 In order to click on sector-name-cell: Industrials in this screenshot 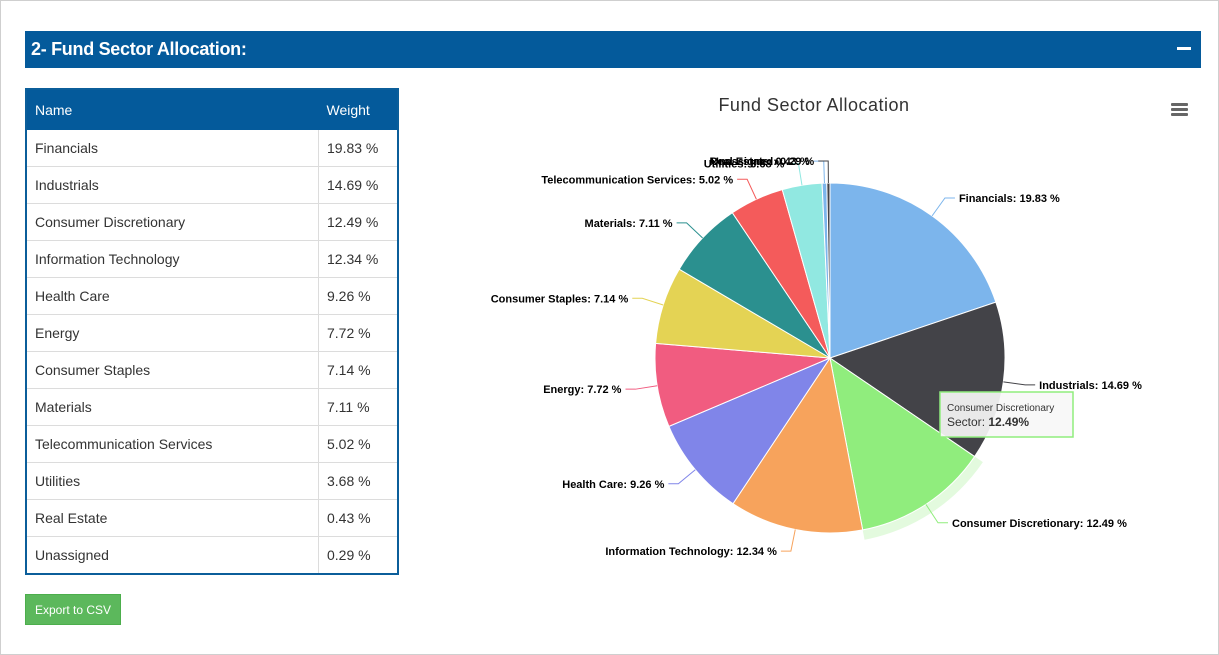, I will do `click(173, 185)`.